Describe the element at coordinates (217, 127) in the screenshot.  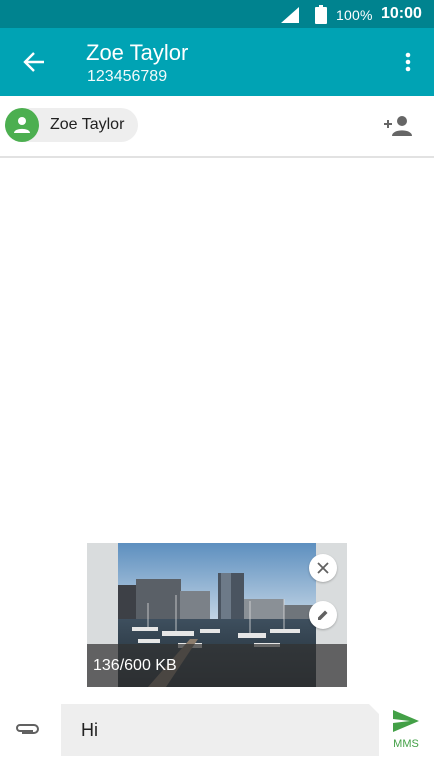
I see `recipient-row: Zoe Taylor` at that location.